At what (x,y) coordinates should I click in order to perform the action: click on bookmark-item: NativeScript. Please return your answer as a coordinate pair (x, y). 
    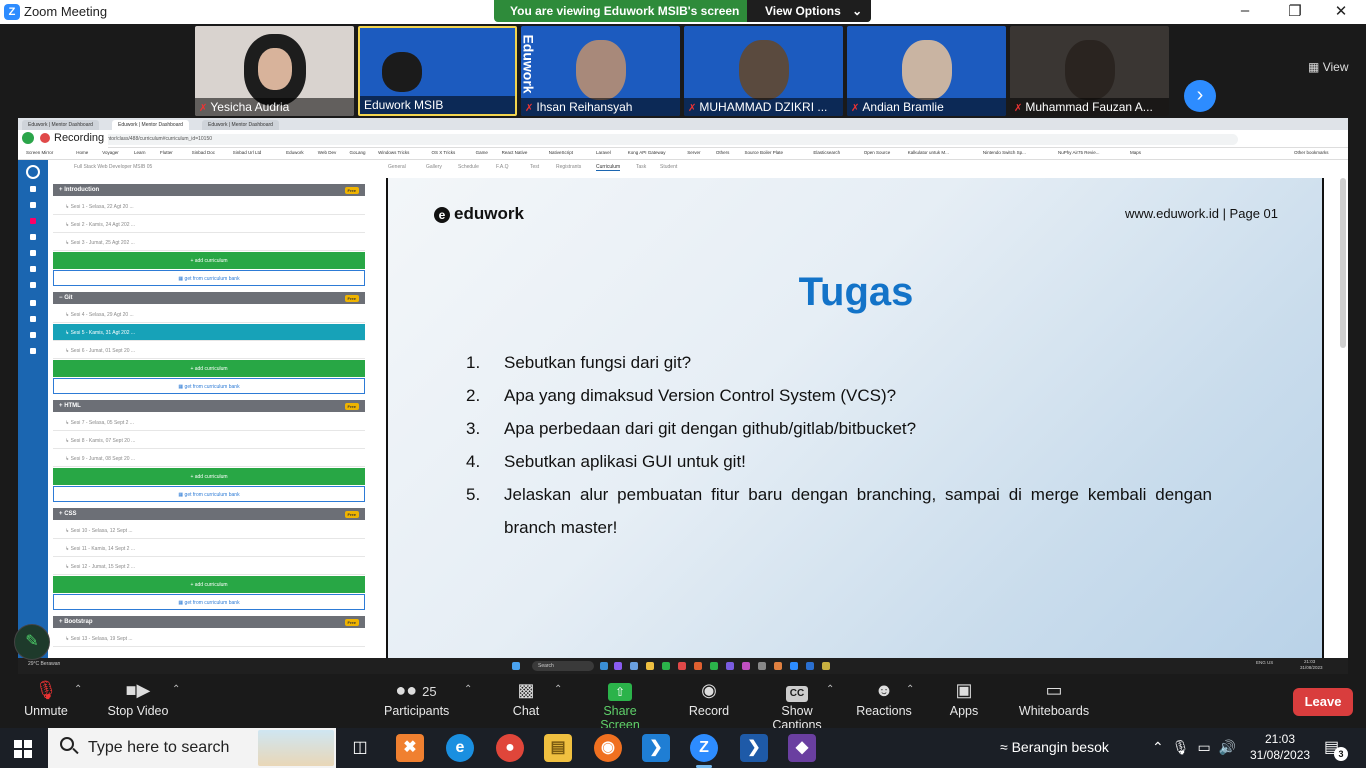
    Looking at the image, I should click on (561, 152).